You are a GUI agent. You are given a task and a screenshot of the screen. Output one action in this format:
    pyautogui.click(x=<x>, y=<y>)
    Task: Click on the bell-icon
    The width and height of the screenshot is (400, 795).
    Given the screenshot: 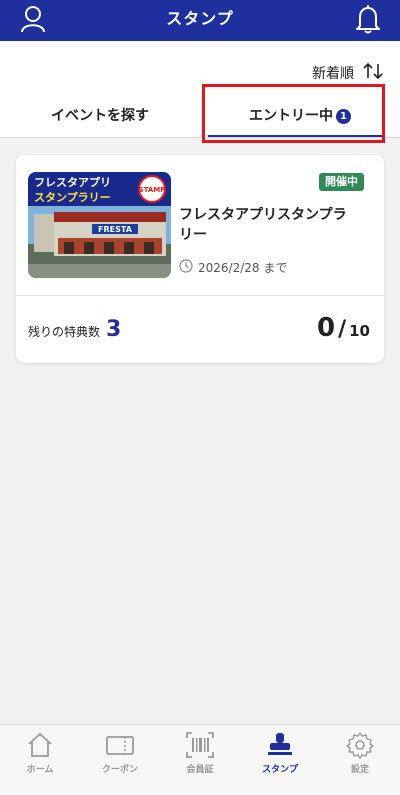 What is the action you would take?
    pyautogui.click(x=368, y=21)
    